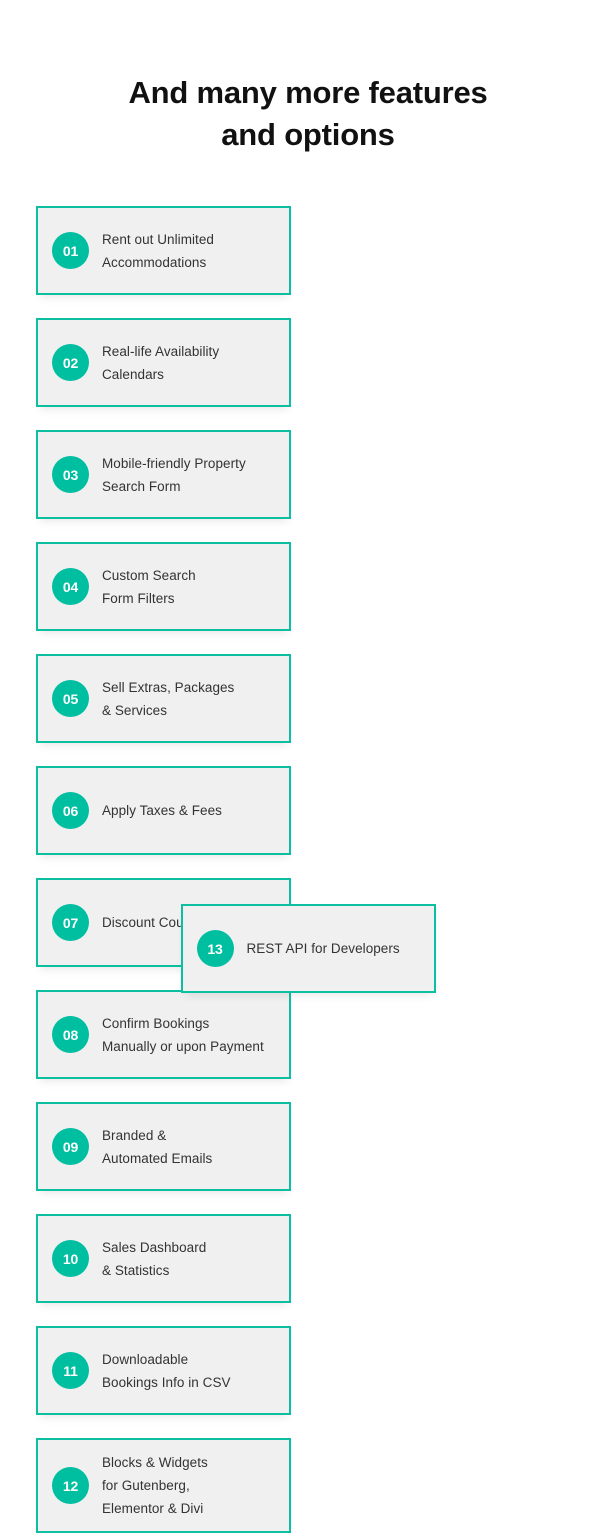 The width and height of the screenshot is (616, 1533). I want to click on final-feature-row: 13 REST API for Developers, so click(308, 948).